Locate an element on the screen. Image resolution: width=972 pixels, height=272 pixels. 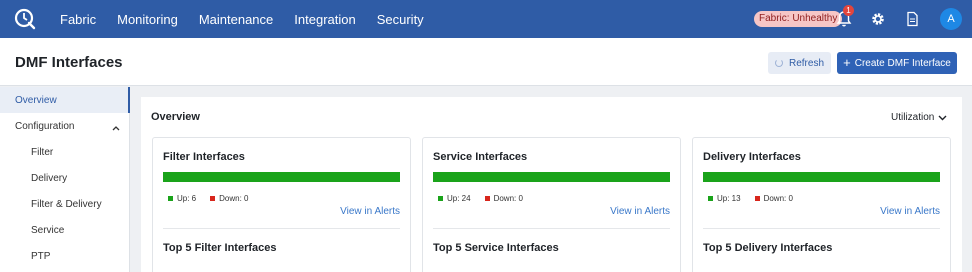
section-title: Overview is located at coordinates (175, 117).